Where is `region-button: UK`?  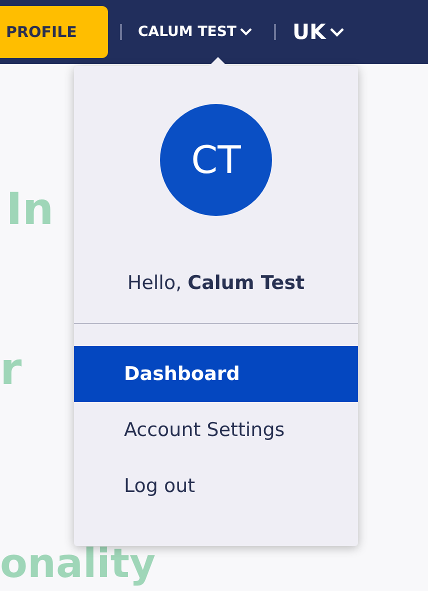
region-button: UK is located at coordinates (318, 32).